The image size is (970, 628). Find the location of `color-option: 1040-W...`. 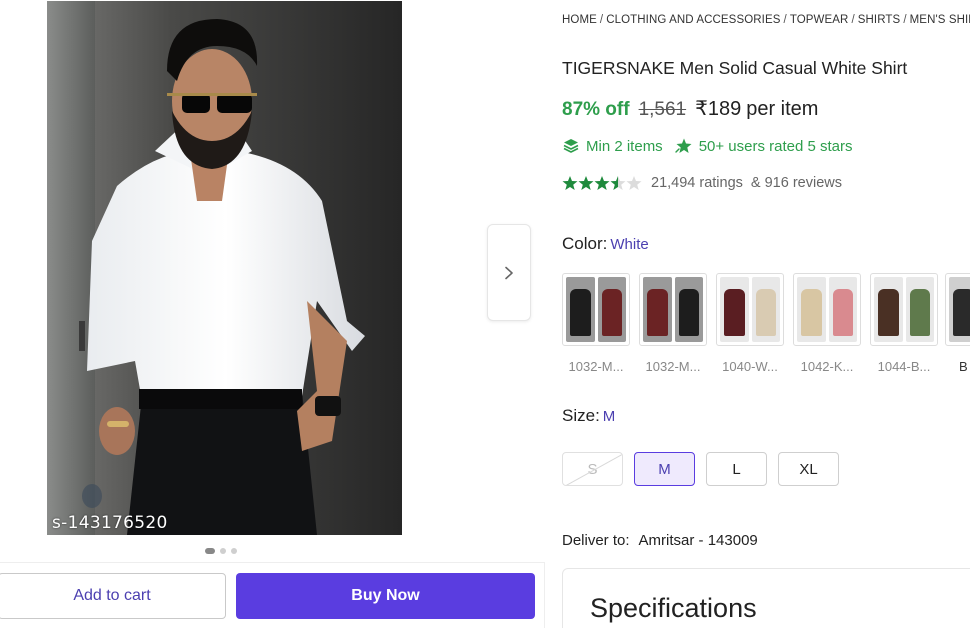

color-option: 1040-W... is located at coordinates (750, 323).